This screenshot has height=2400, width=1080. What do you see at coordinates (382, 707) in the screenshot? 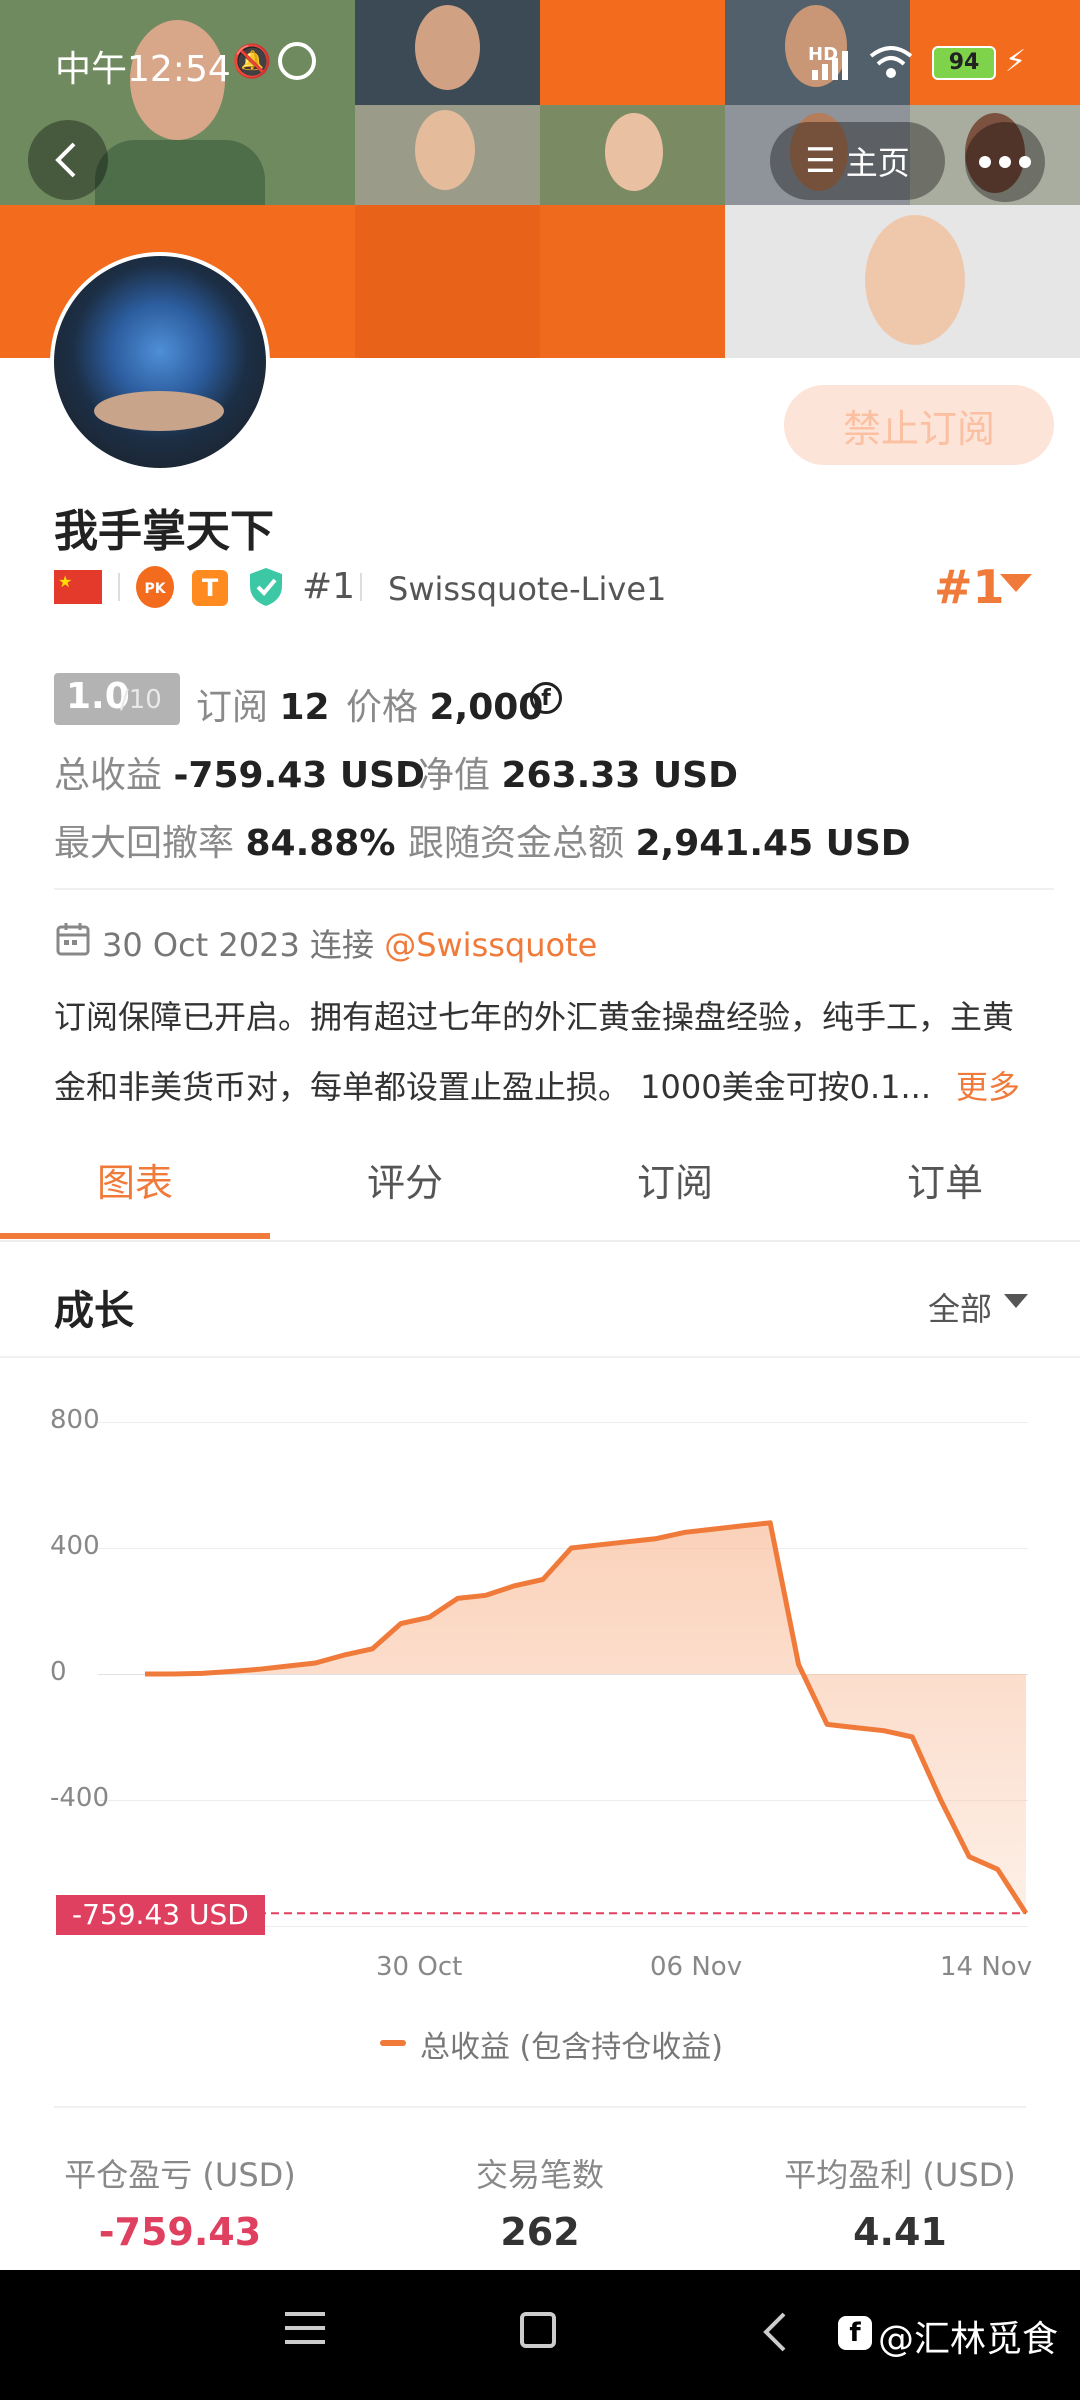
I see `price-label: 价格` at bounding box center [382, 707].